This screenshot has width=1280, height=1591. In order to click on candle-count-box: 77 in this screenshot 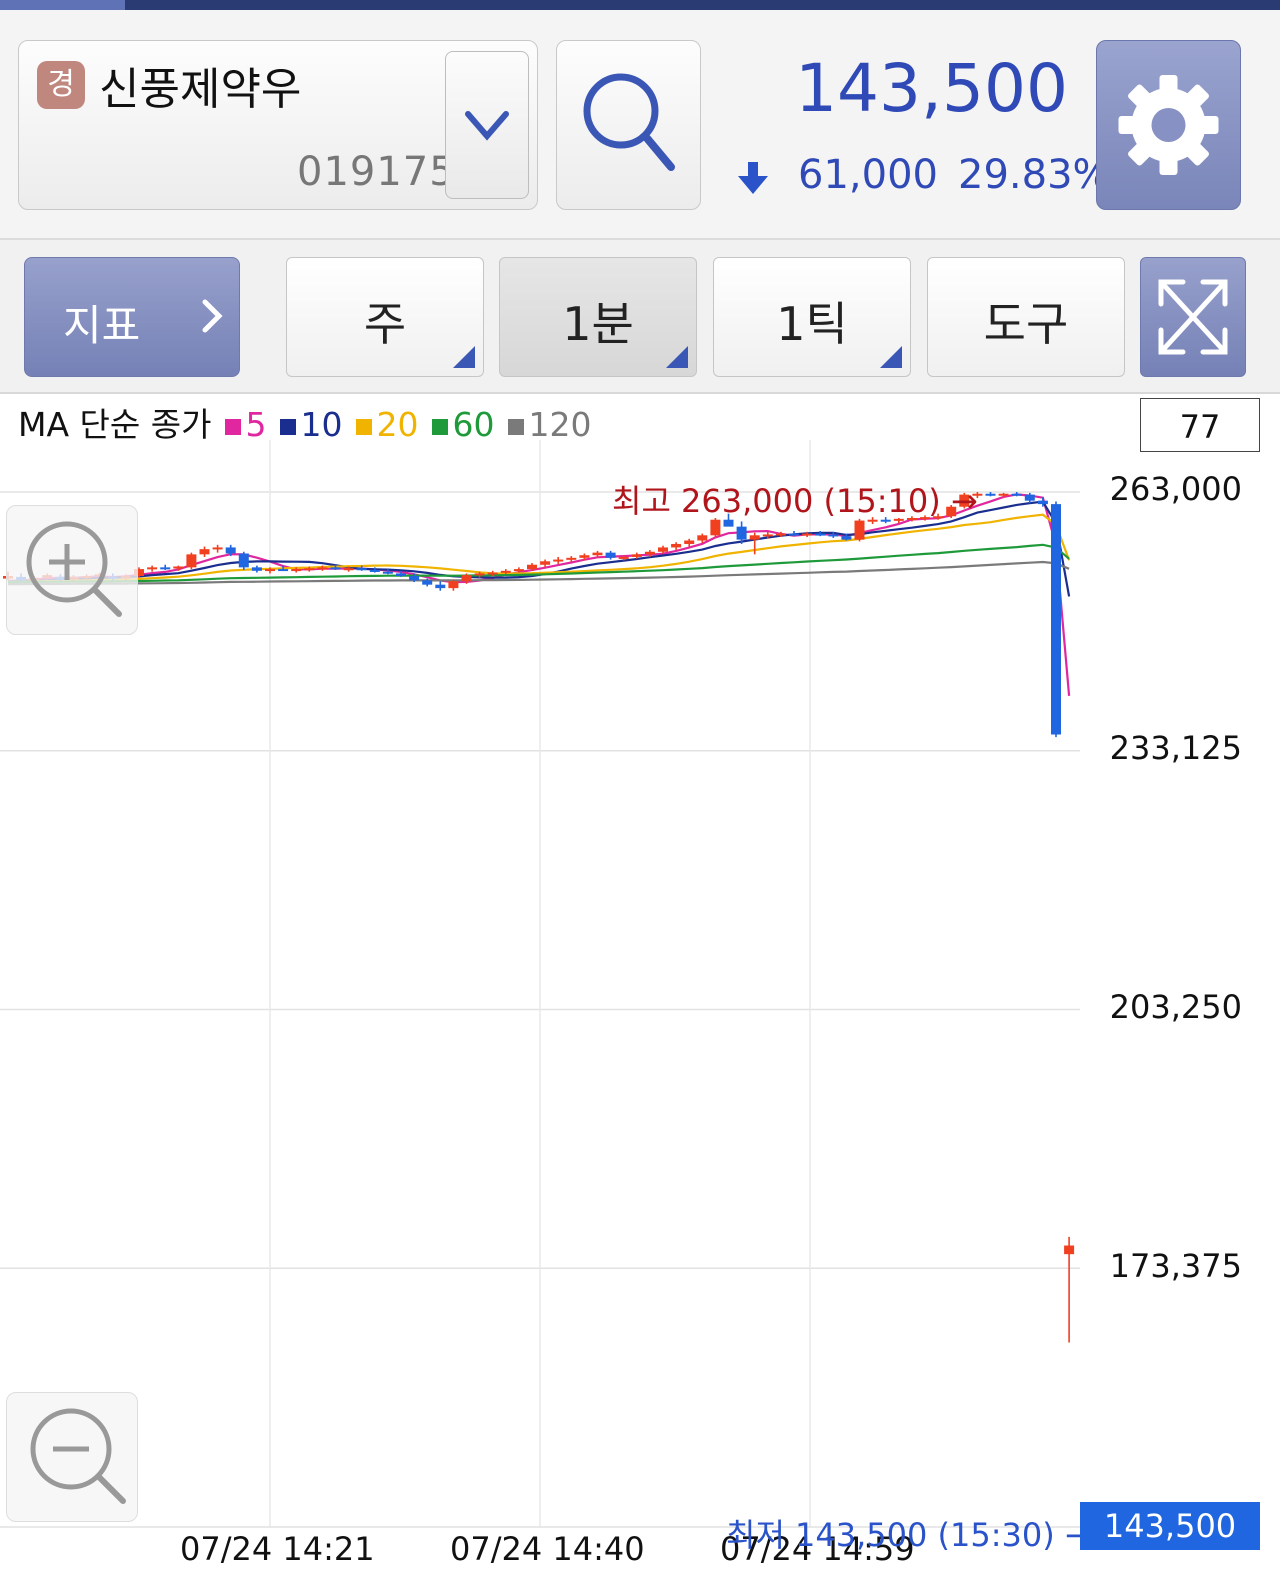, I will do `click(1200, 425)`.